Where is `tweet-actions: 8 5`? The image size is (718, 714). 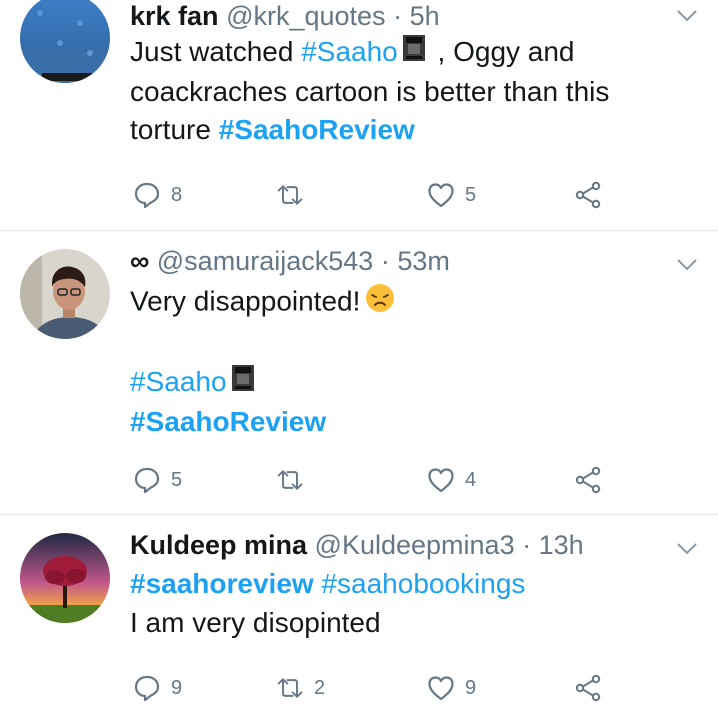
tweet-actions: 8 5 is located at coordinates (359, 195).